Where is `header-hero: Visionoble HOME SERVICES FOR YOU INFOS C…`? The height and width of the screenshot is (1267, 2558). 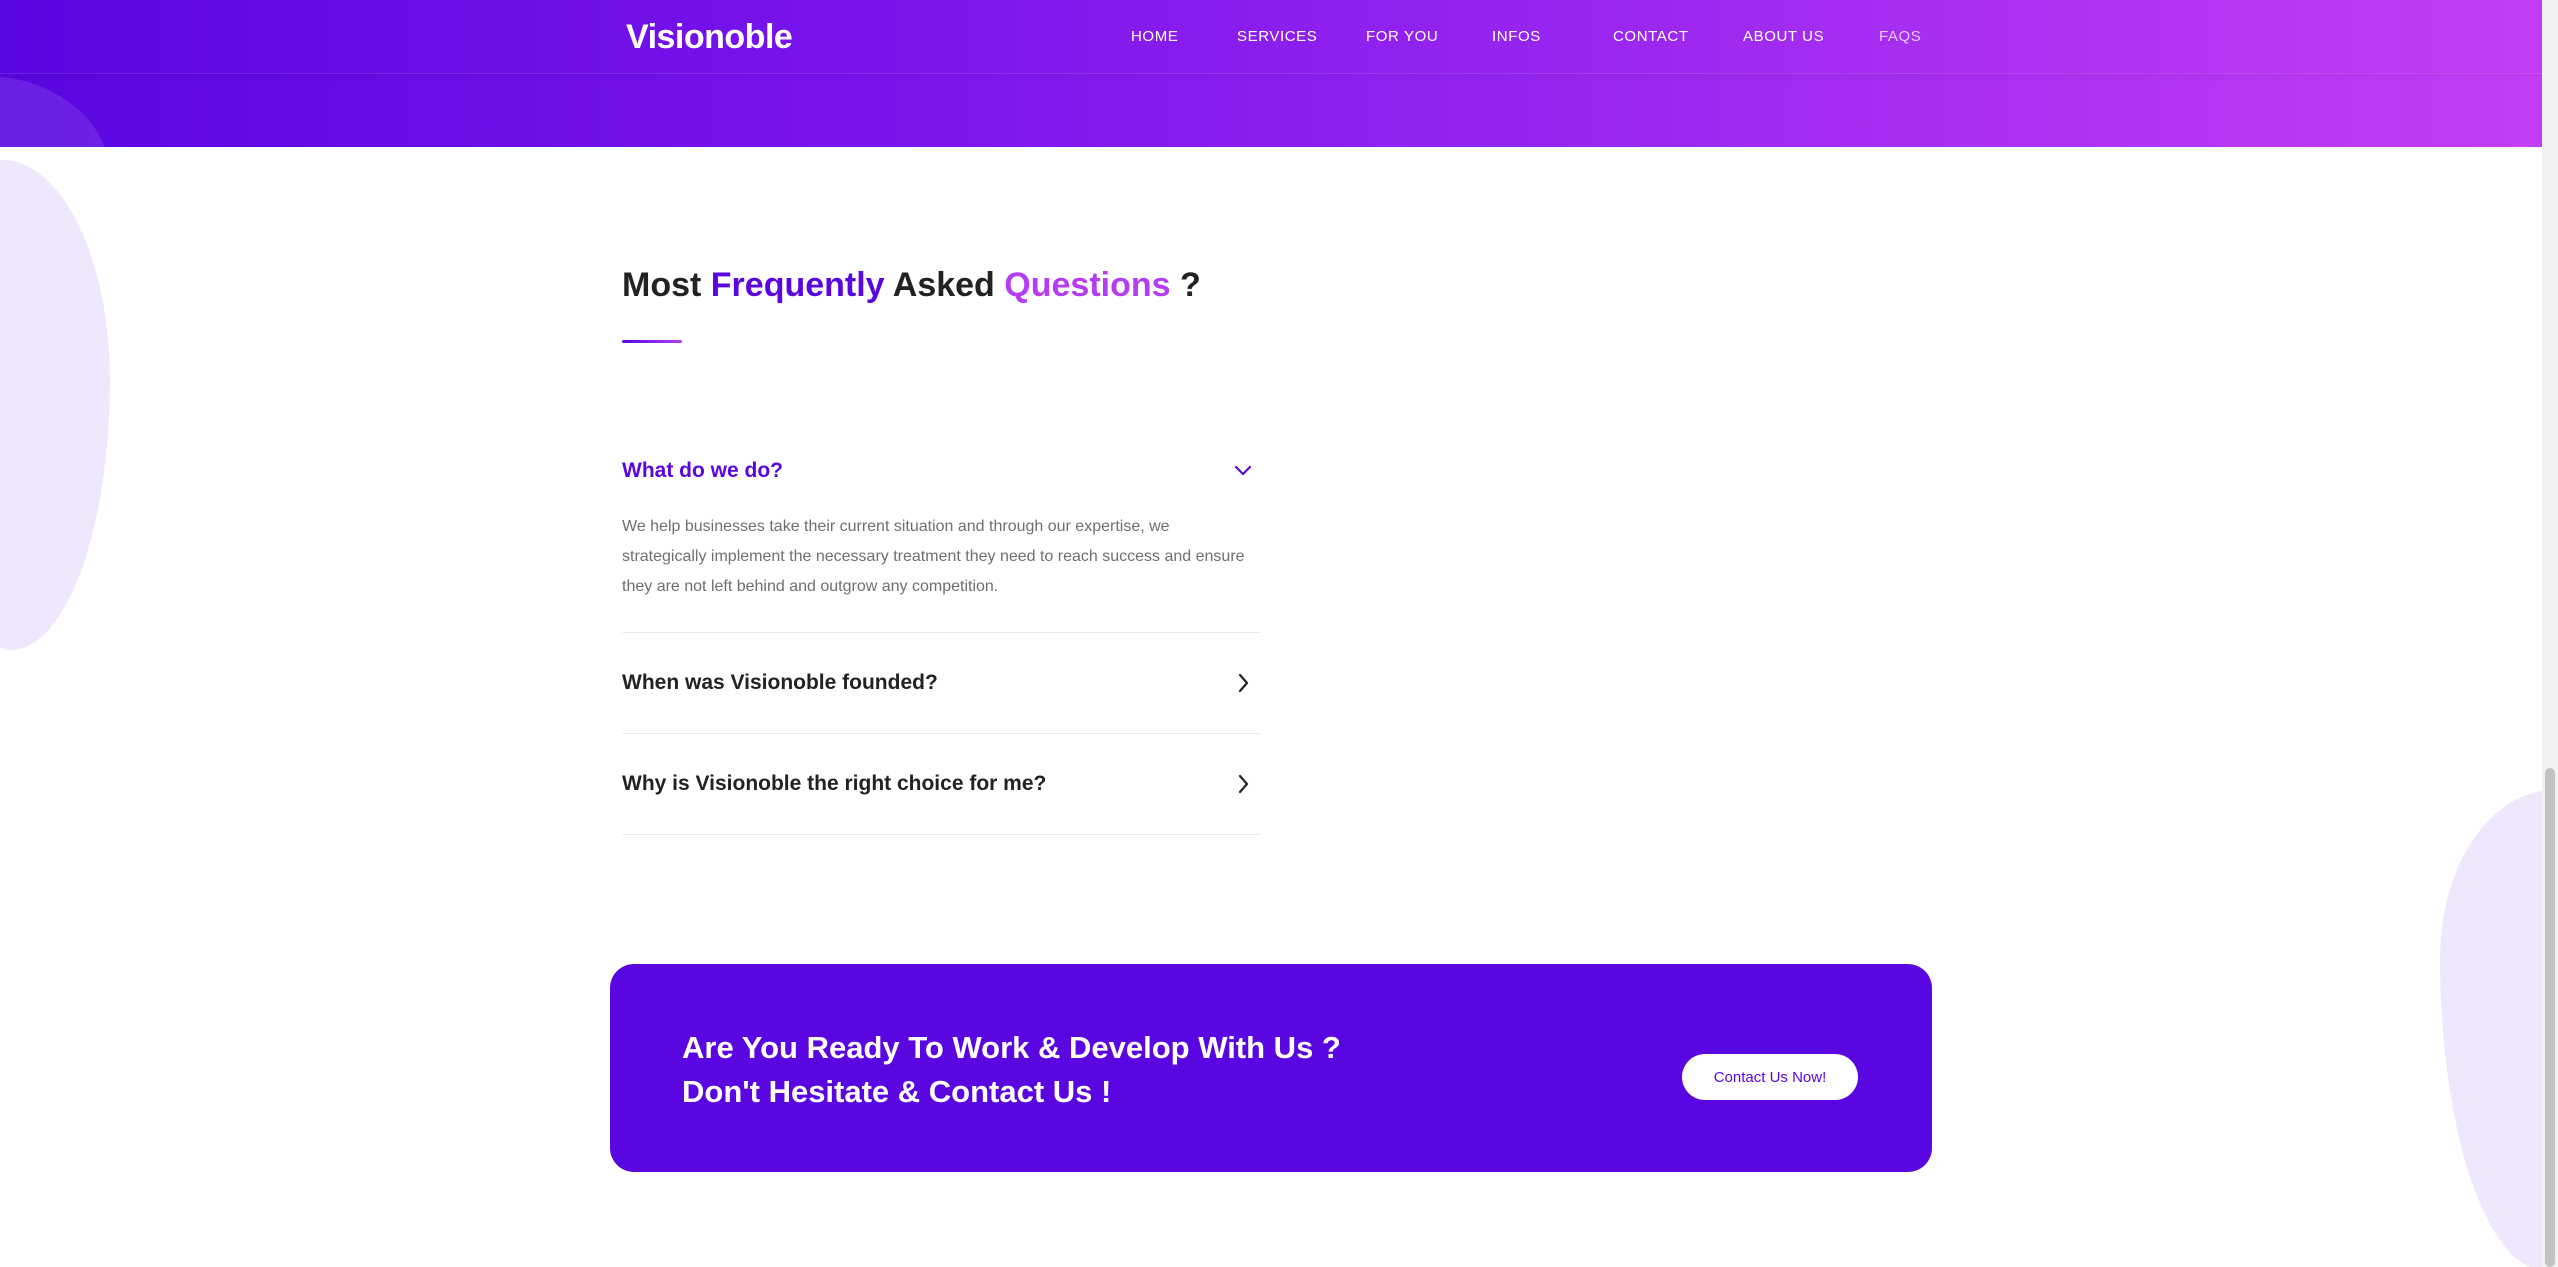 header-hero: Visionoble HOME SERVICES FOR YOU INFOS C… is located at coordinates (1271, 73).